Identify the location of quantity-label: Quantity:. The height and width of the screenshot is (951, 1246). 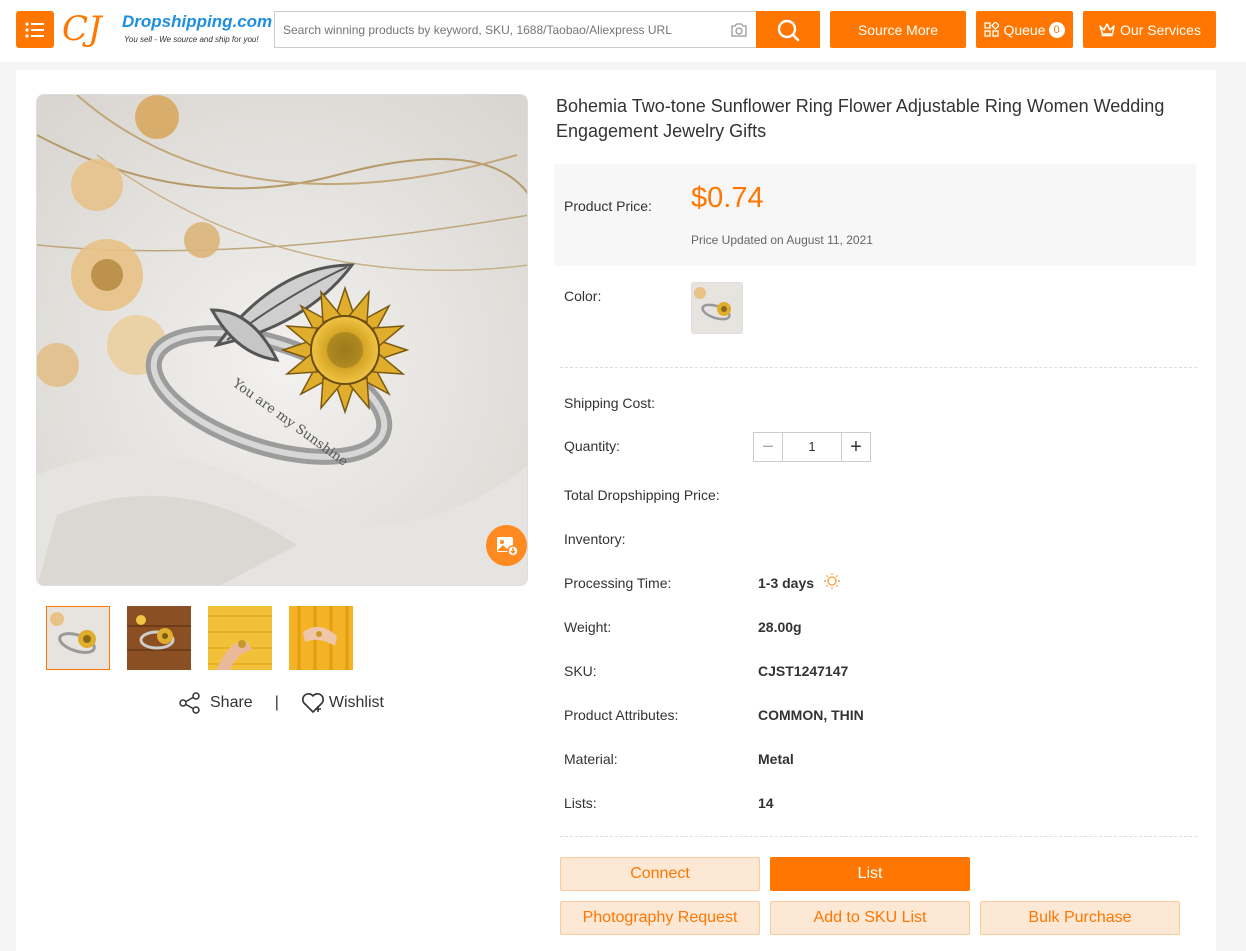
(592, 446).